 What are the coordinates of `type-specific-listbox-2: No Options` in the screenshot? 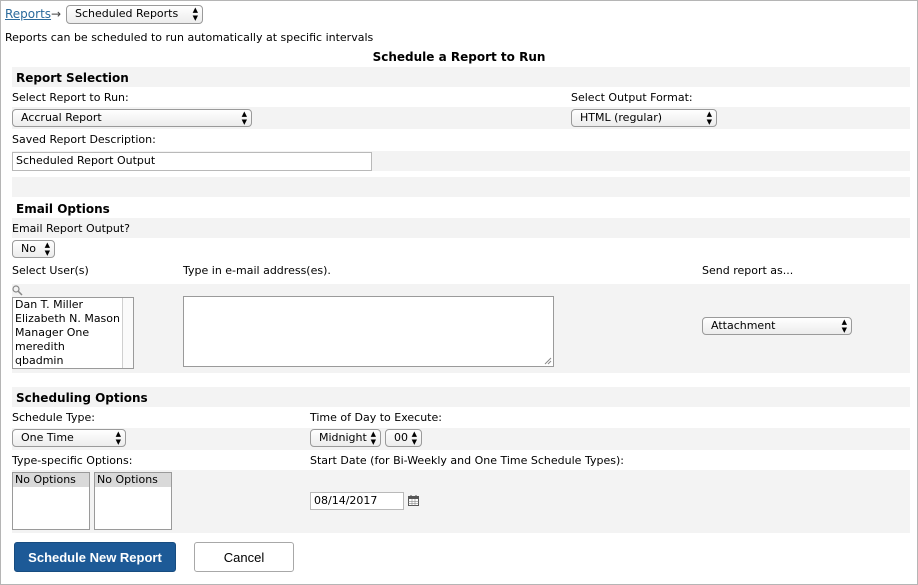 It's located at (133, 501).